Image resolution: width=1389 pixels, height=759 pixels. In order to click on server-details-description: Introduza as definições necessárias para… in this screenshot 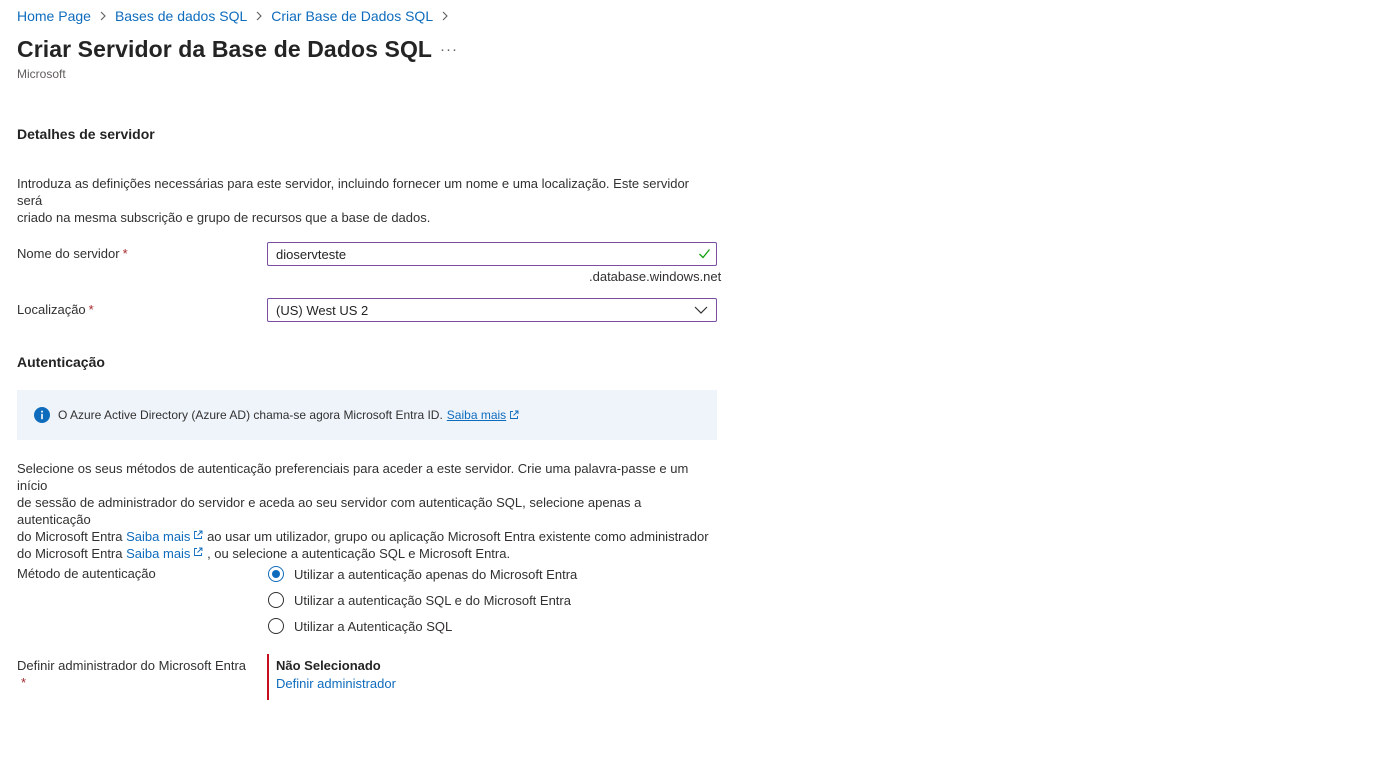, I will do `click(367, 200)`.